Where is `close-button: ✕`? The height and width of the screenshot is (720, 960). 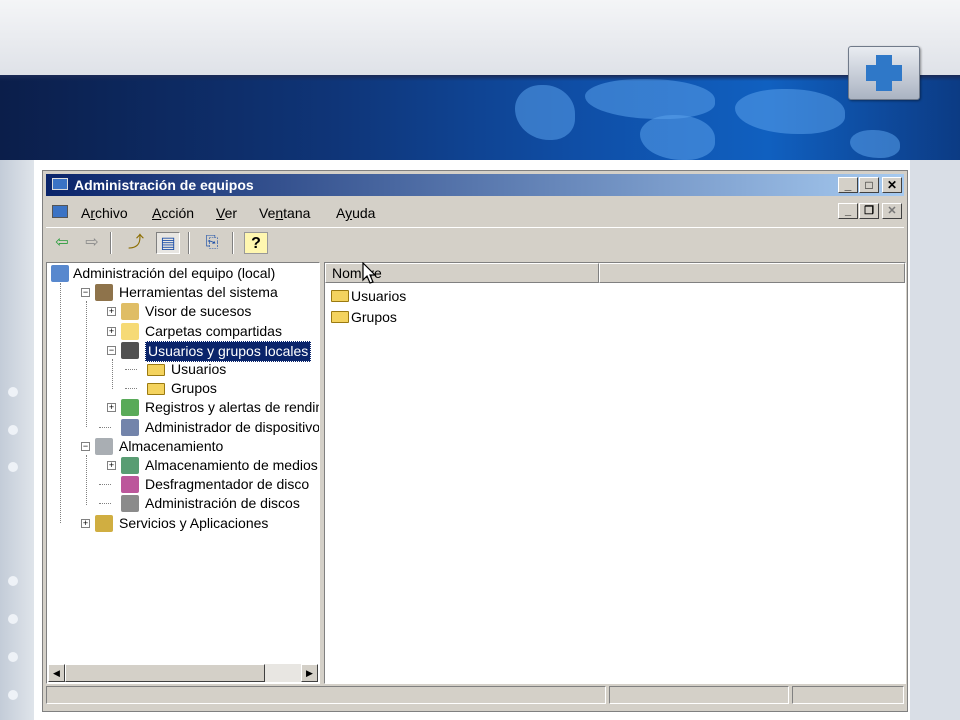
close-button: ✕ is located at coordinates (892, 185).